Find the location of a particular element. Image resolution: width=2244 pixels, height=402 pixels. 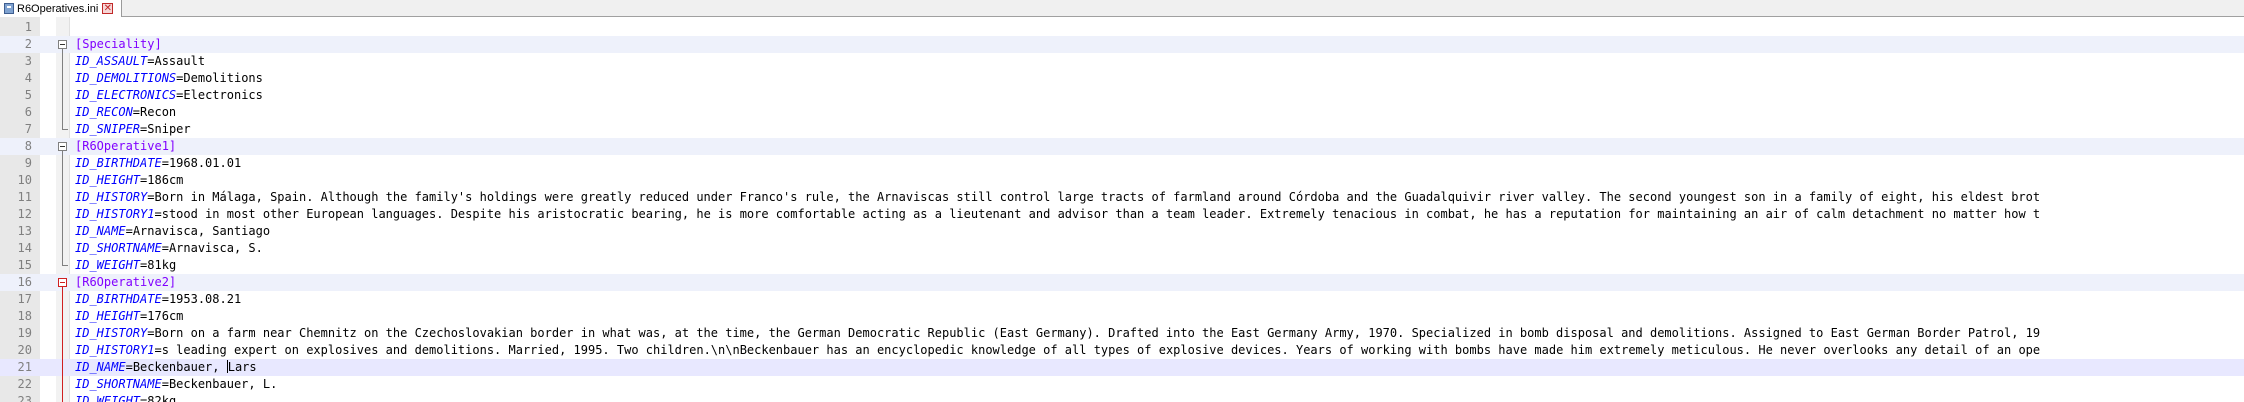

code-text: ID_WEIGHT=82kg is located at coordinates (125, 397).